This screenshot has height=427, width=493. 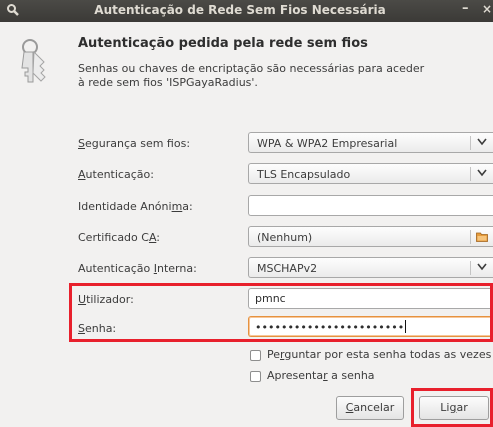 What do you see at coordinates (321, 375) in the screenshot?
I see `show-password-label: Apresentar a senha` at bounding box center [321, 375].